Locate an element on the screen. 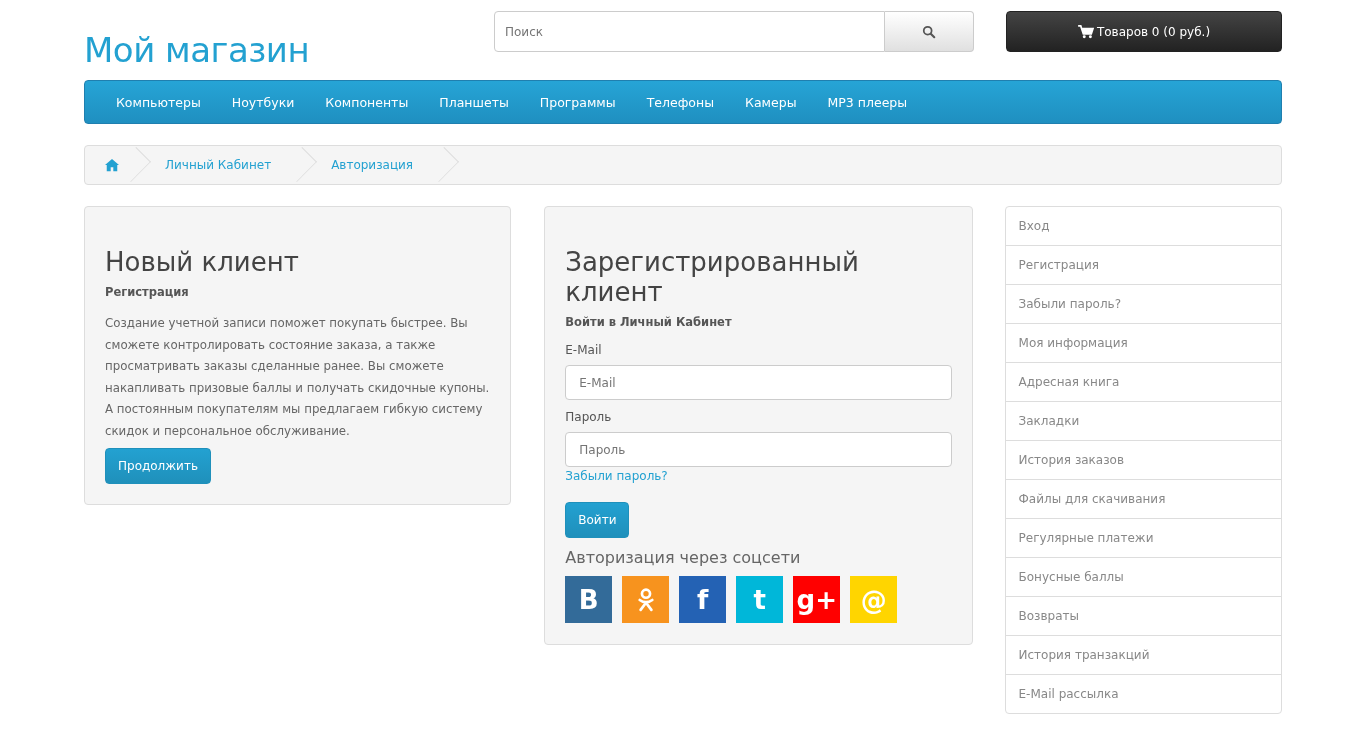 This screenshot has height=740, width=1366. social-login-button: t is located at coordinates (760, 599).